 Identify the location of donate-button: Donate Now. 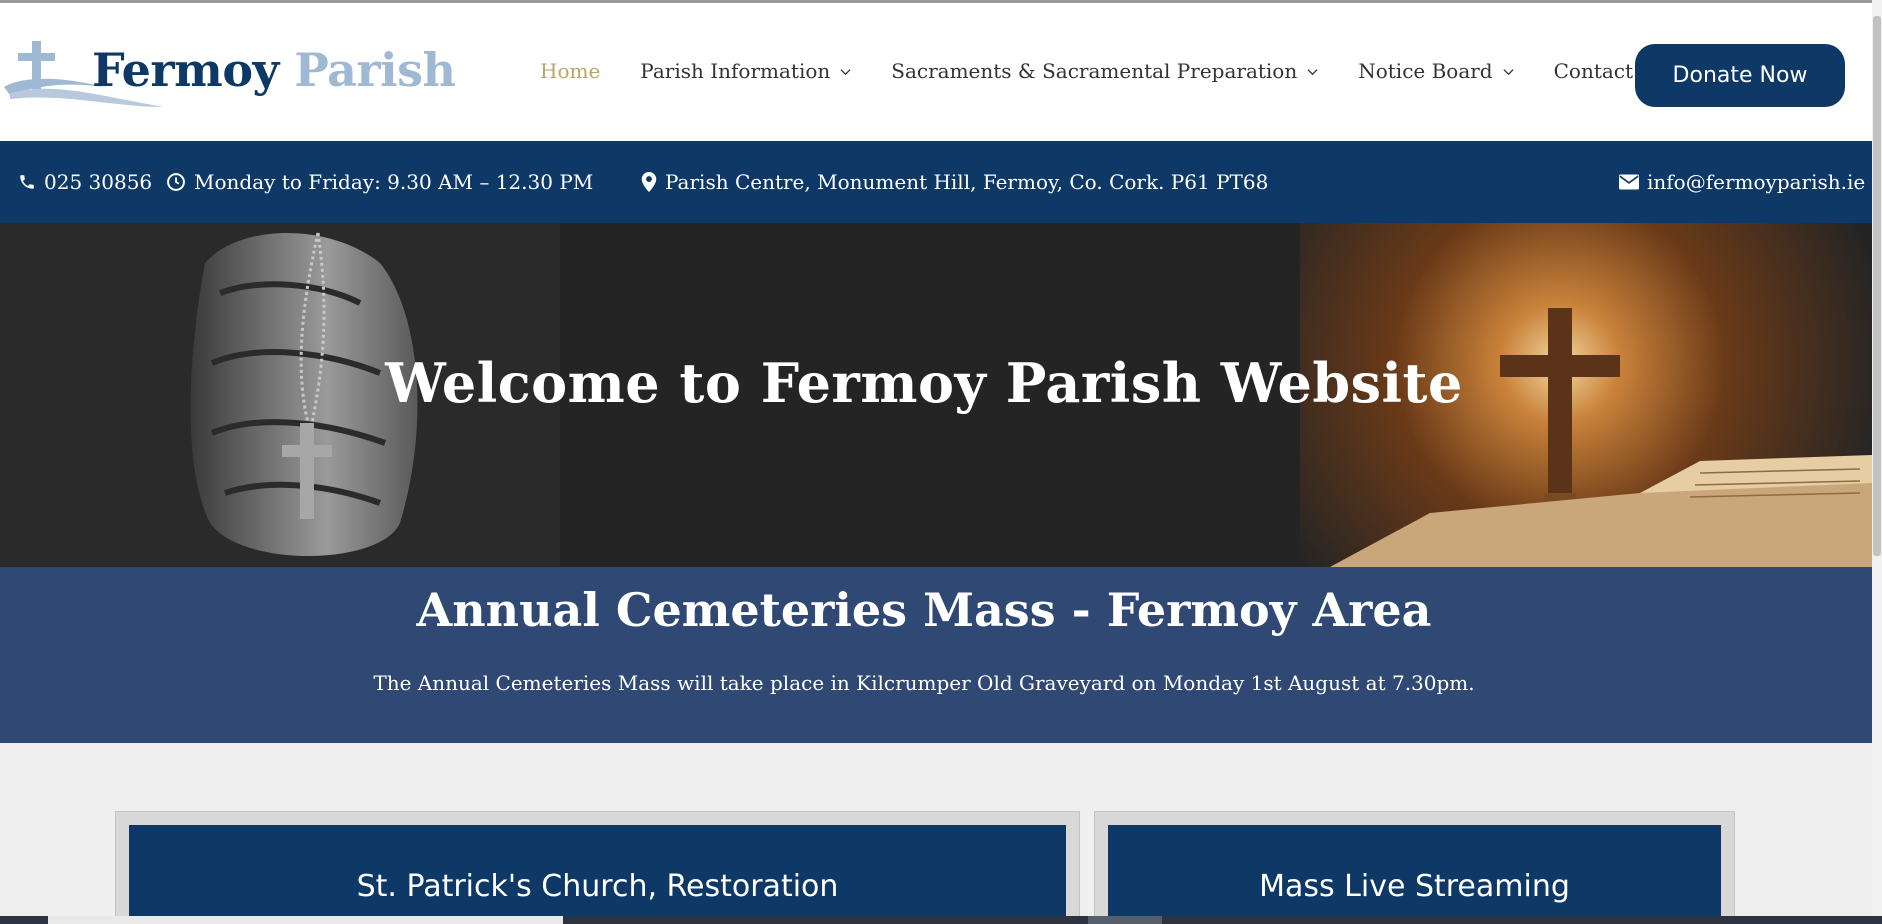
(1740, 75).